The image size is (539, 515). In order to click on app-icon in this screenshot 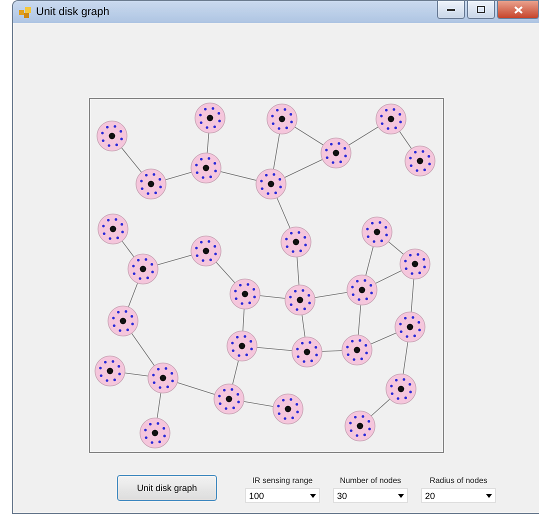, I will do `click(25, 12)`.